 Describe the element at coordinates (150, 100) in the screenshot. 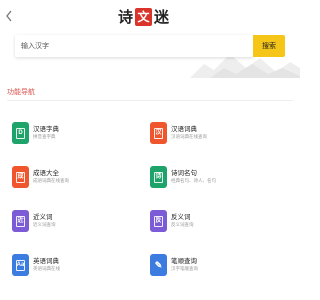

I see `divider` at that location.